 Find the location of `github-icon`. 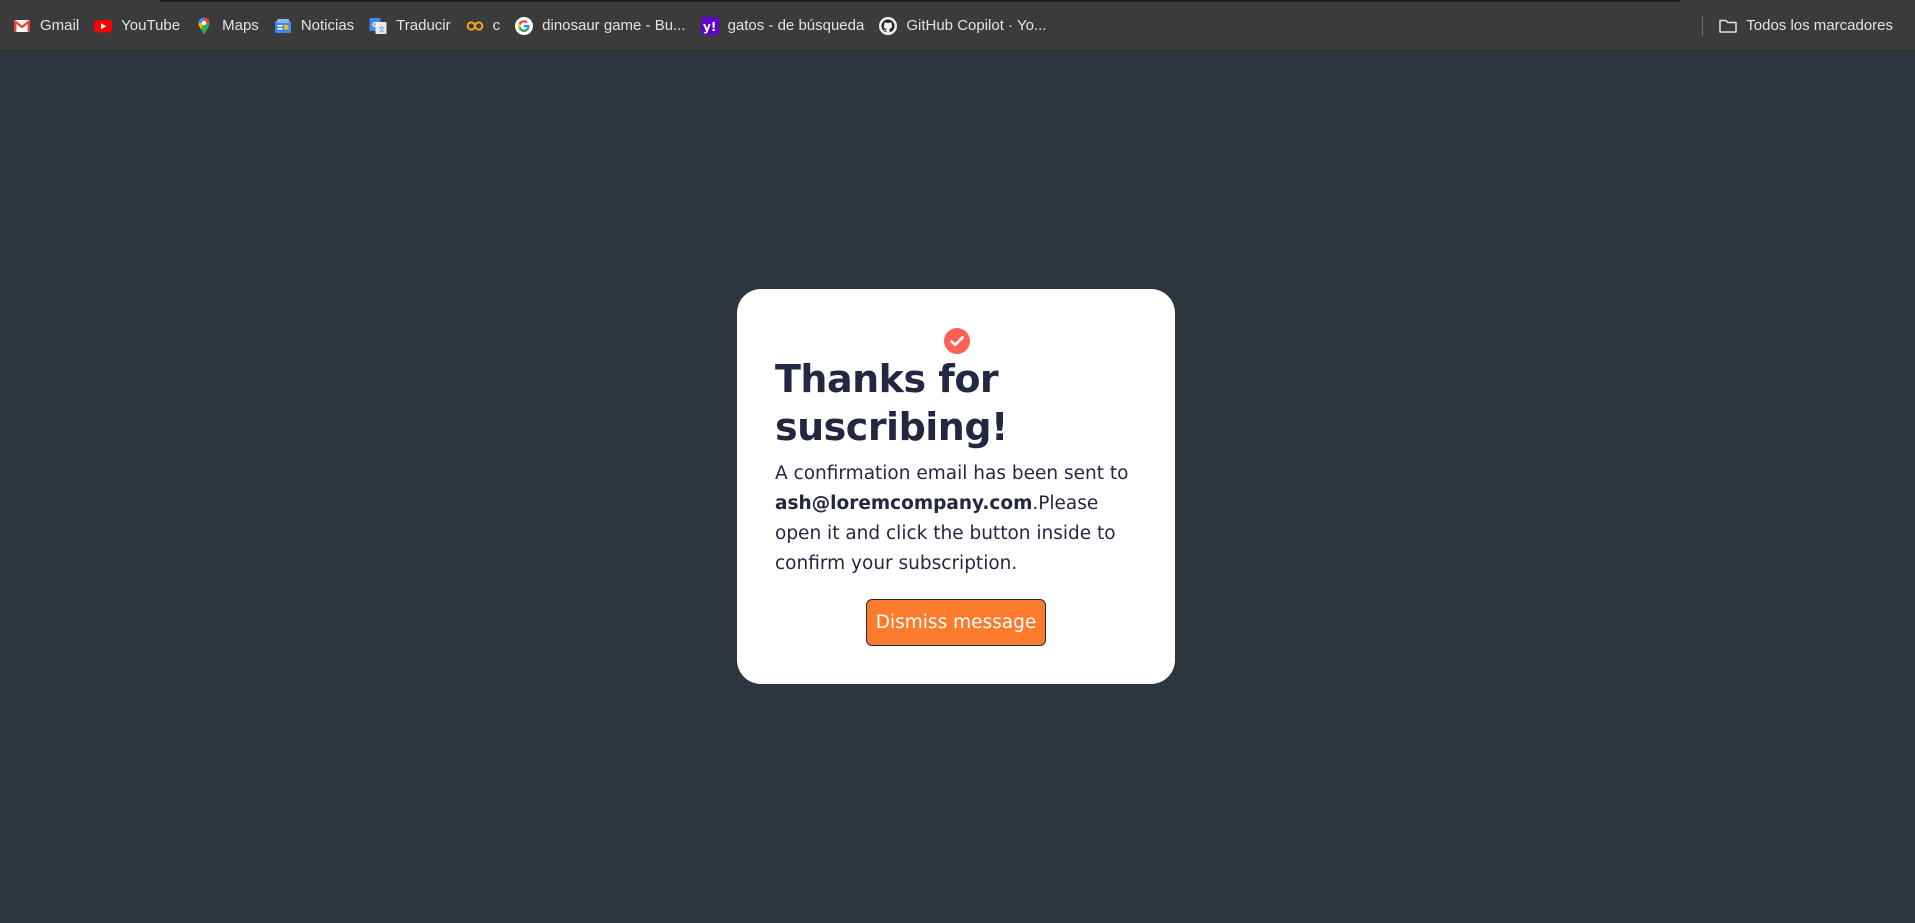

github-icon is located at coordinates (888, 26).